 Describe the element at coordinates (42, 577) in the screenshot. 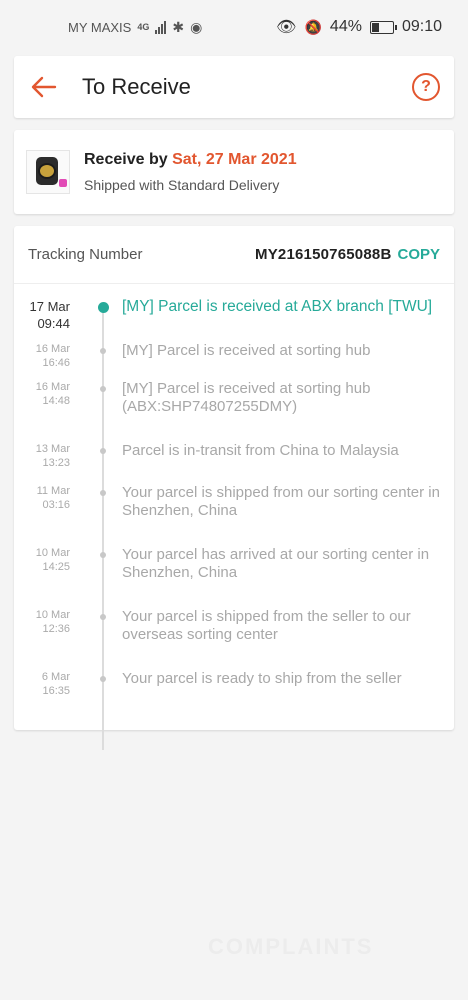

I see `event-timestamp: 10 Mar 14:25` at that location.